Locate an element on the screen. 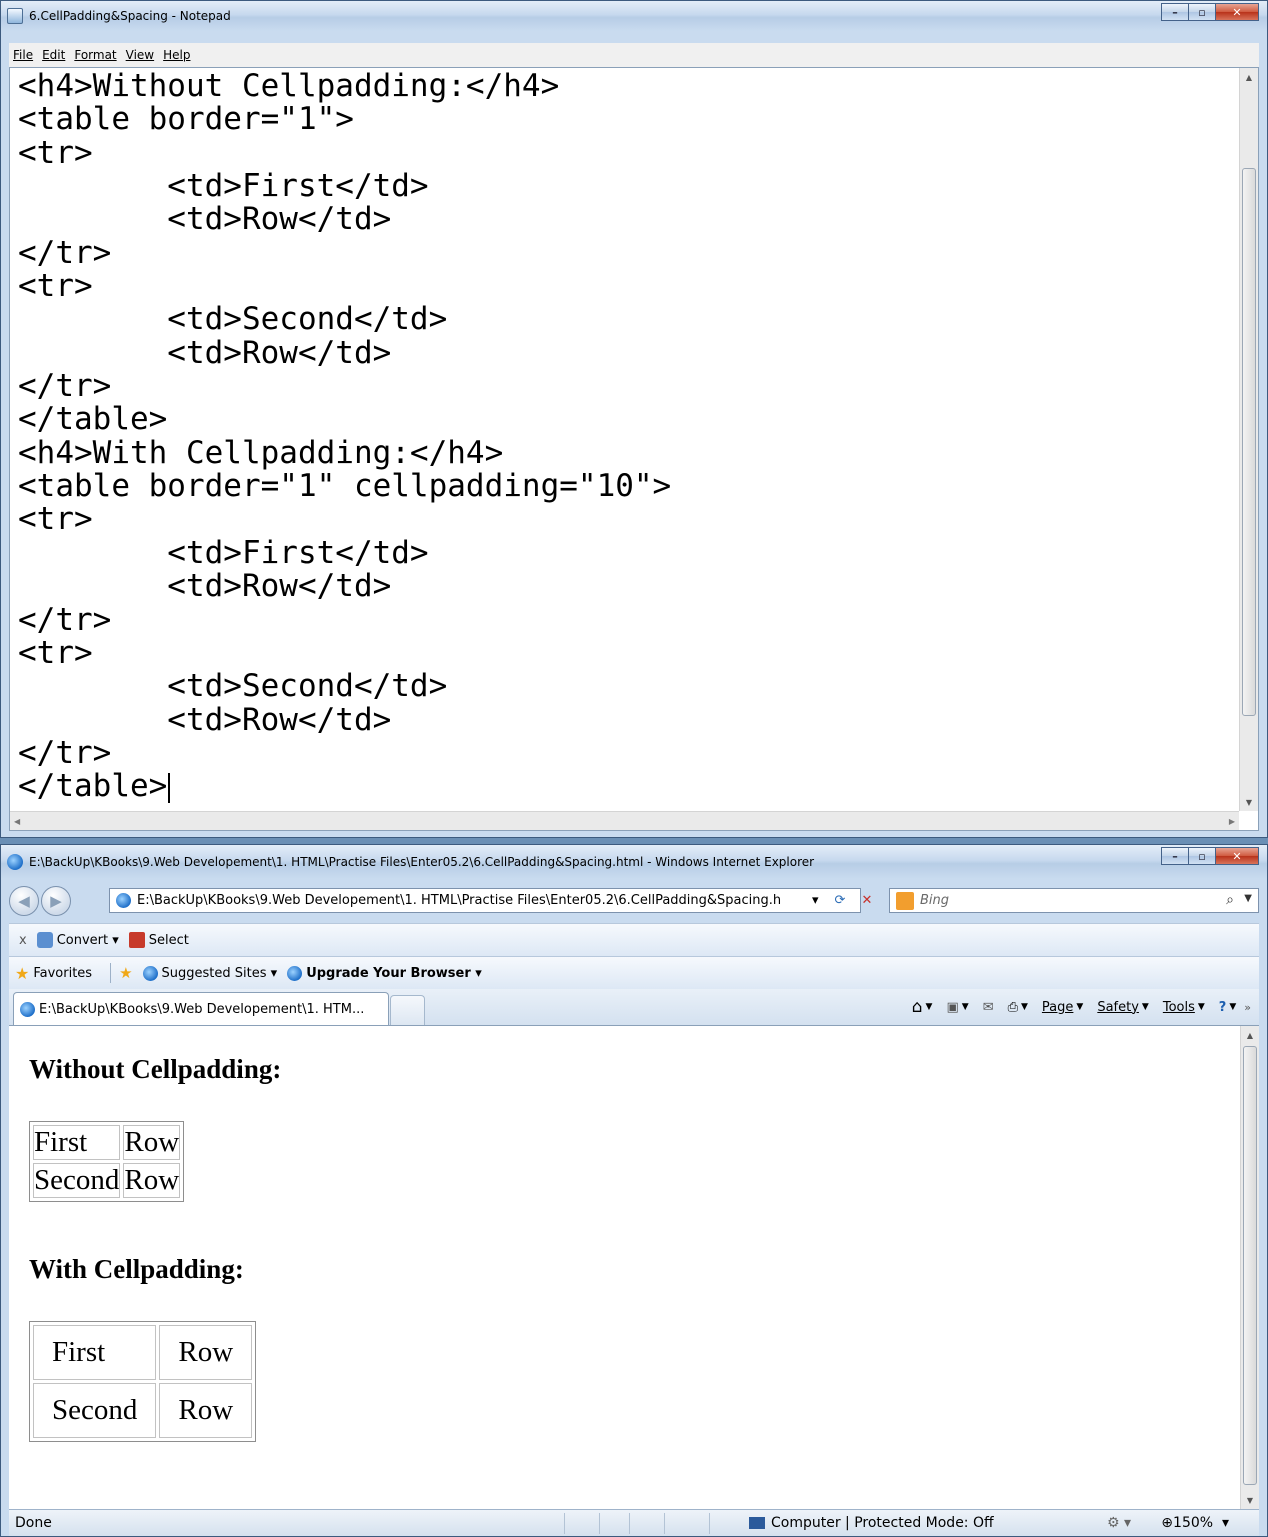 The image size is (1268, 1537). editor-vertical-scrollbar: ▲ ▼ is located at coordinates (1248, 439).